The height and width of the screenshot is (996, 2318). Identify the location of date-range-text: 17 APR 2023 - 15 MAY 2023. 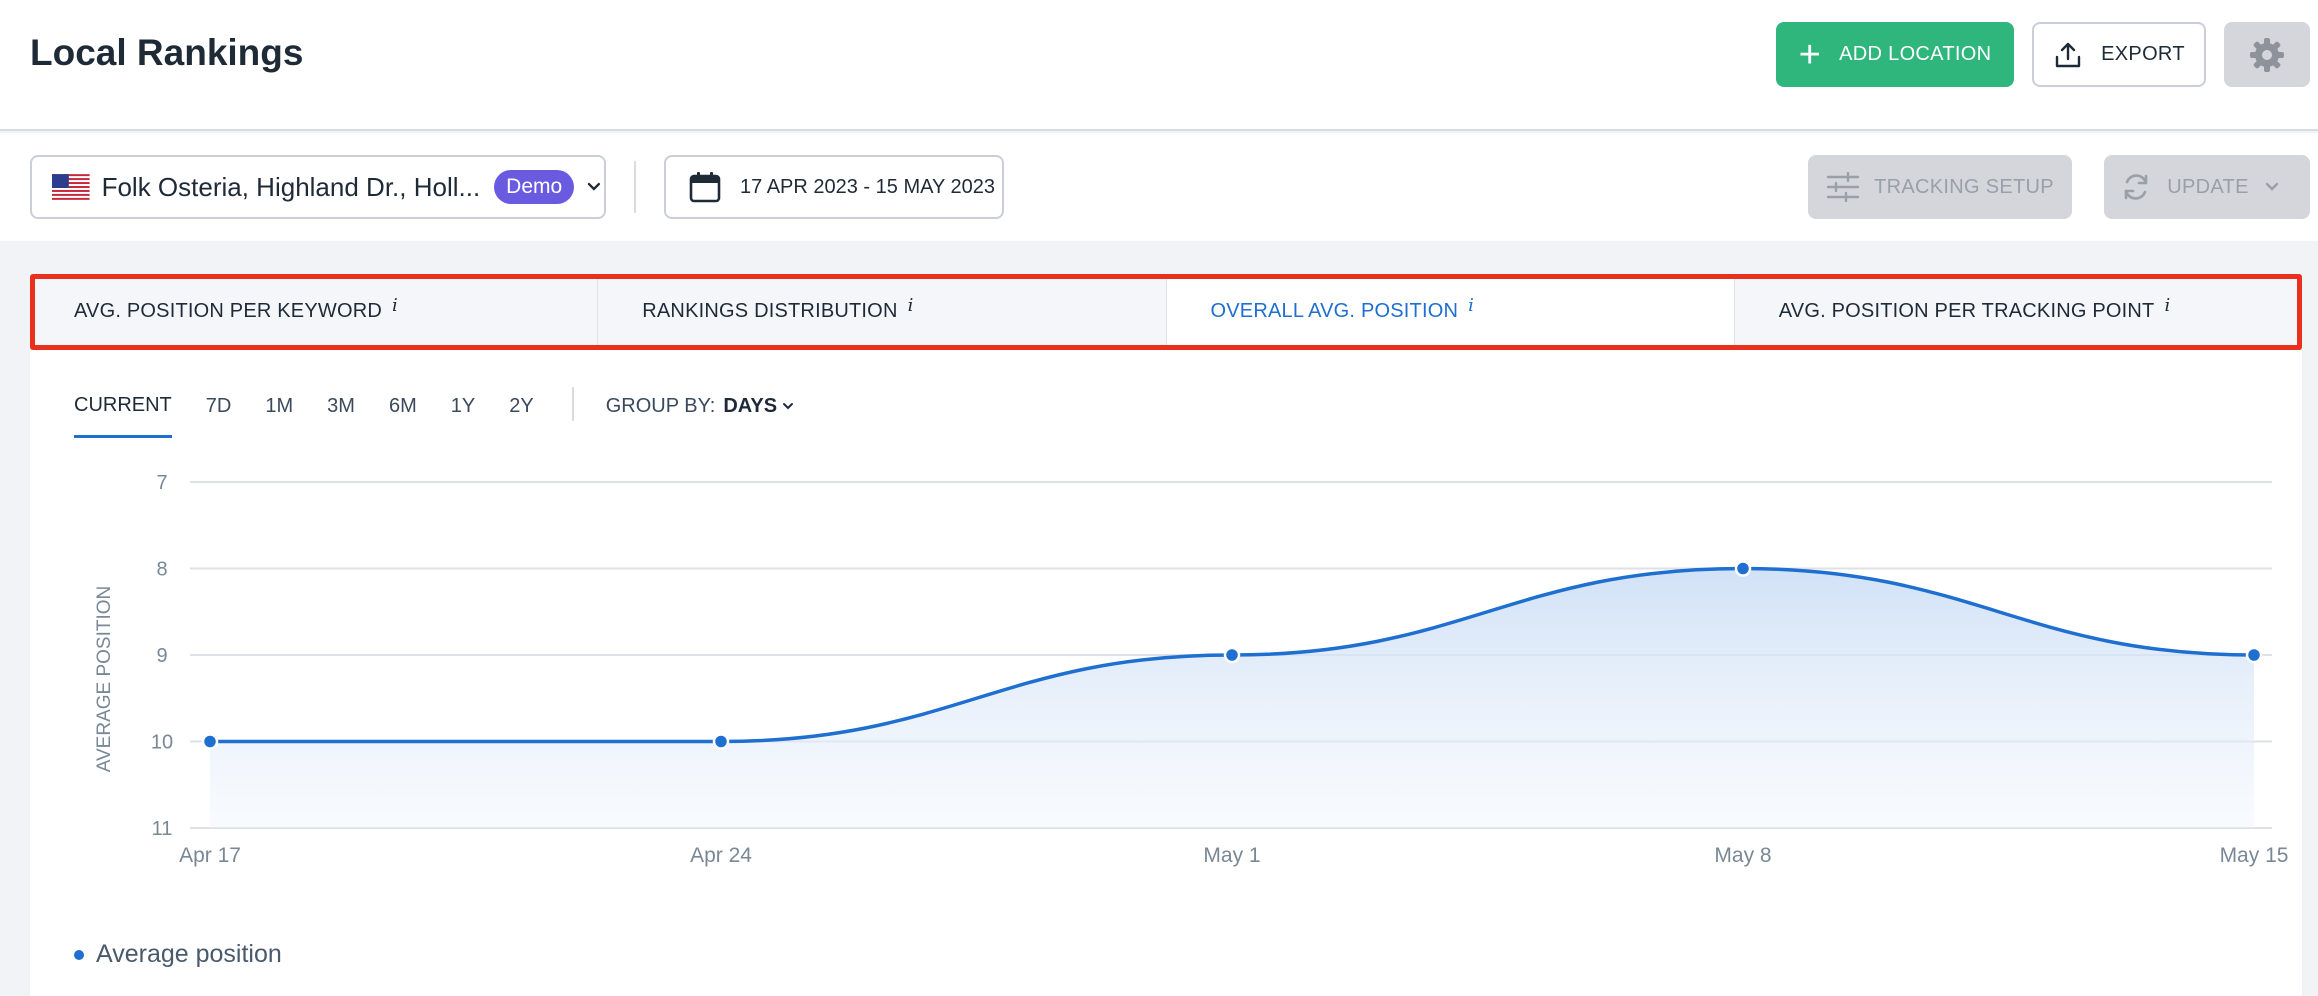
(867, 186).